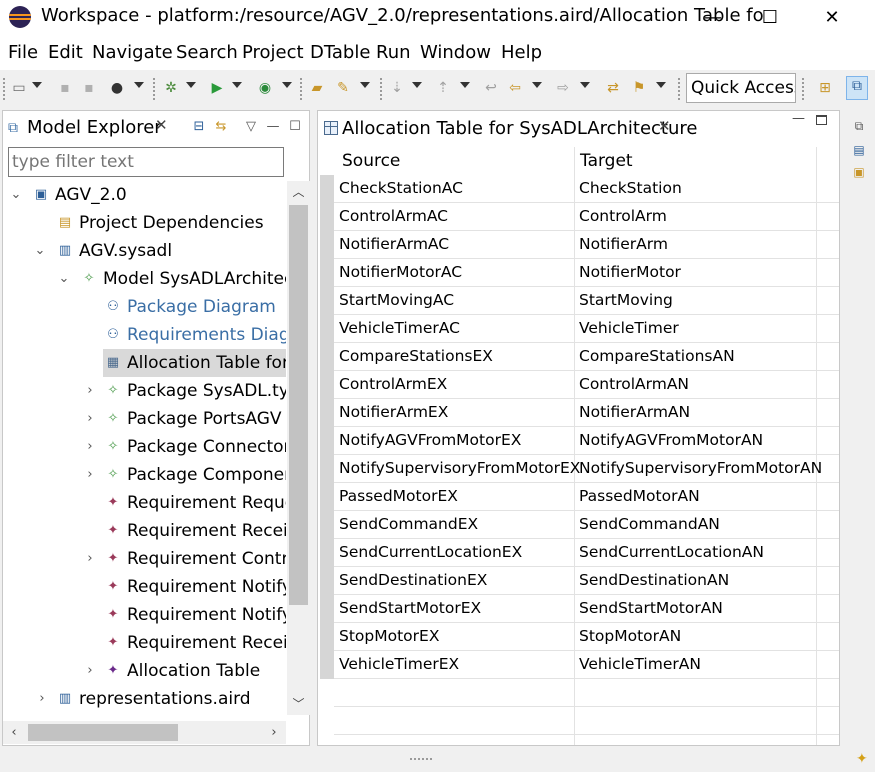  What do you see at coordinates (273, 52) in the screenshot?
I see `menu-project: Project` at bounding box center [273, 52].